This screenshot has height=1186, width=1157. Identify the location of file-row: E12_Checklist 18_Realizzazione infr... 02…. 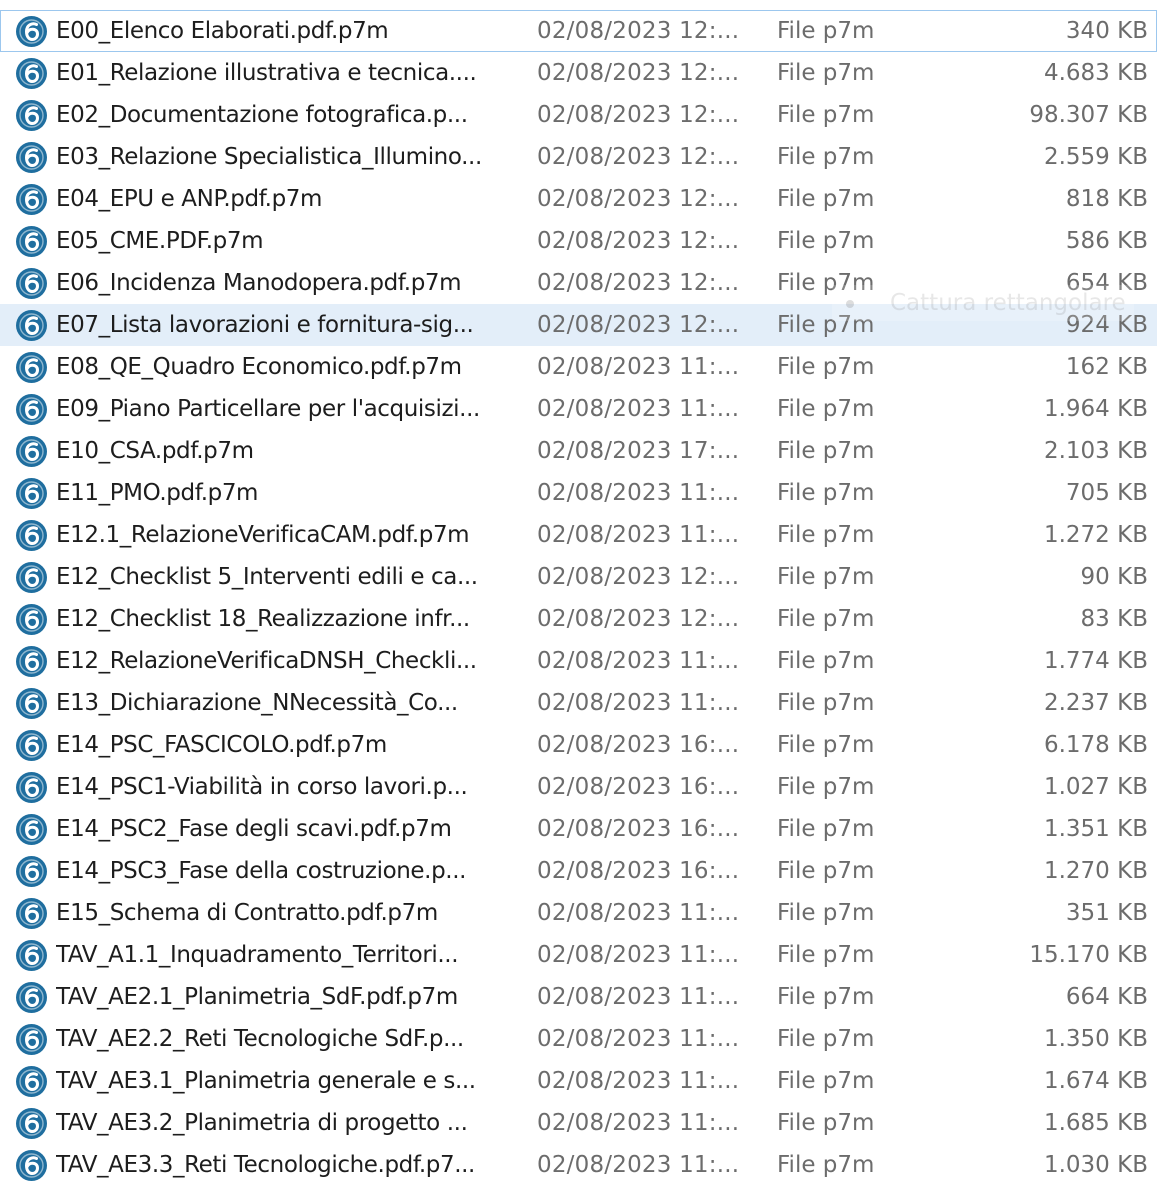
(578, 619).